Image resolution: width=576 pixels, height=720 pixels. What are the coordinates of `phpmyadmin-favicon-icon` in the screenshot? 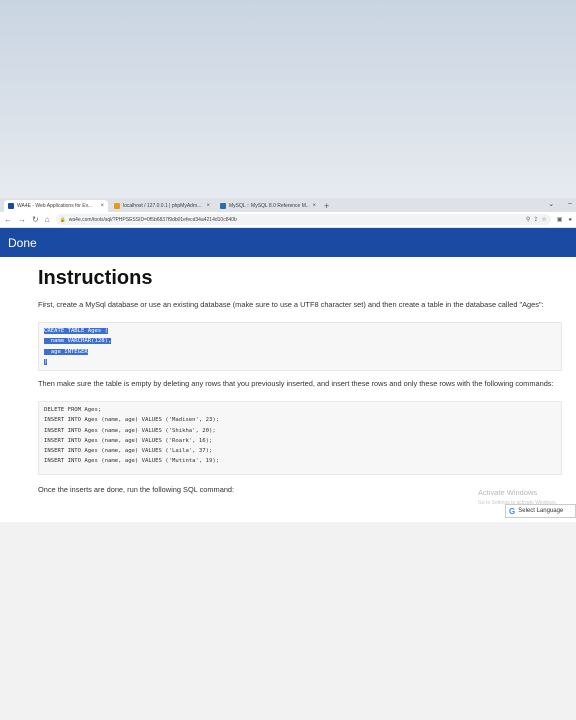 It's located at (117, 206).